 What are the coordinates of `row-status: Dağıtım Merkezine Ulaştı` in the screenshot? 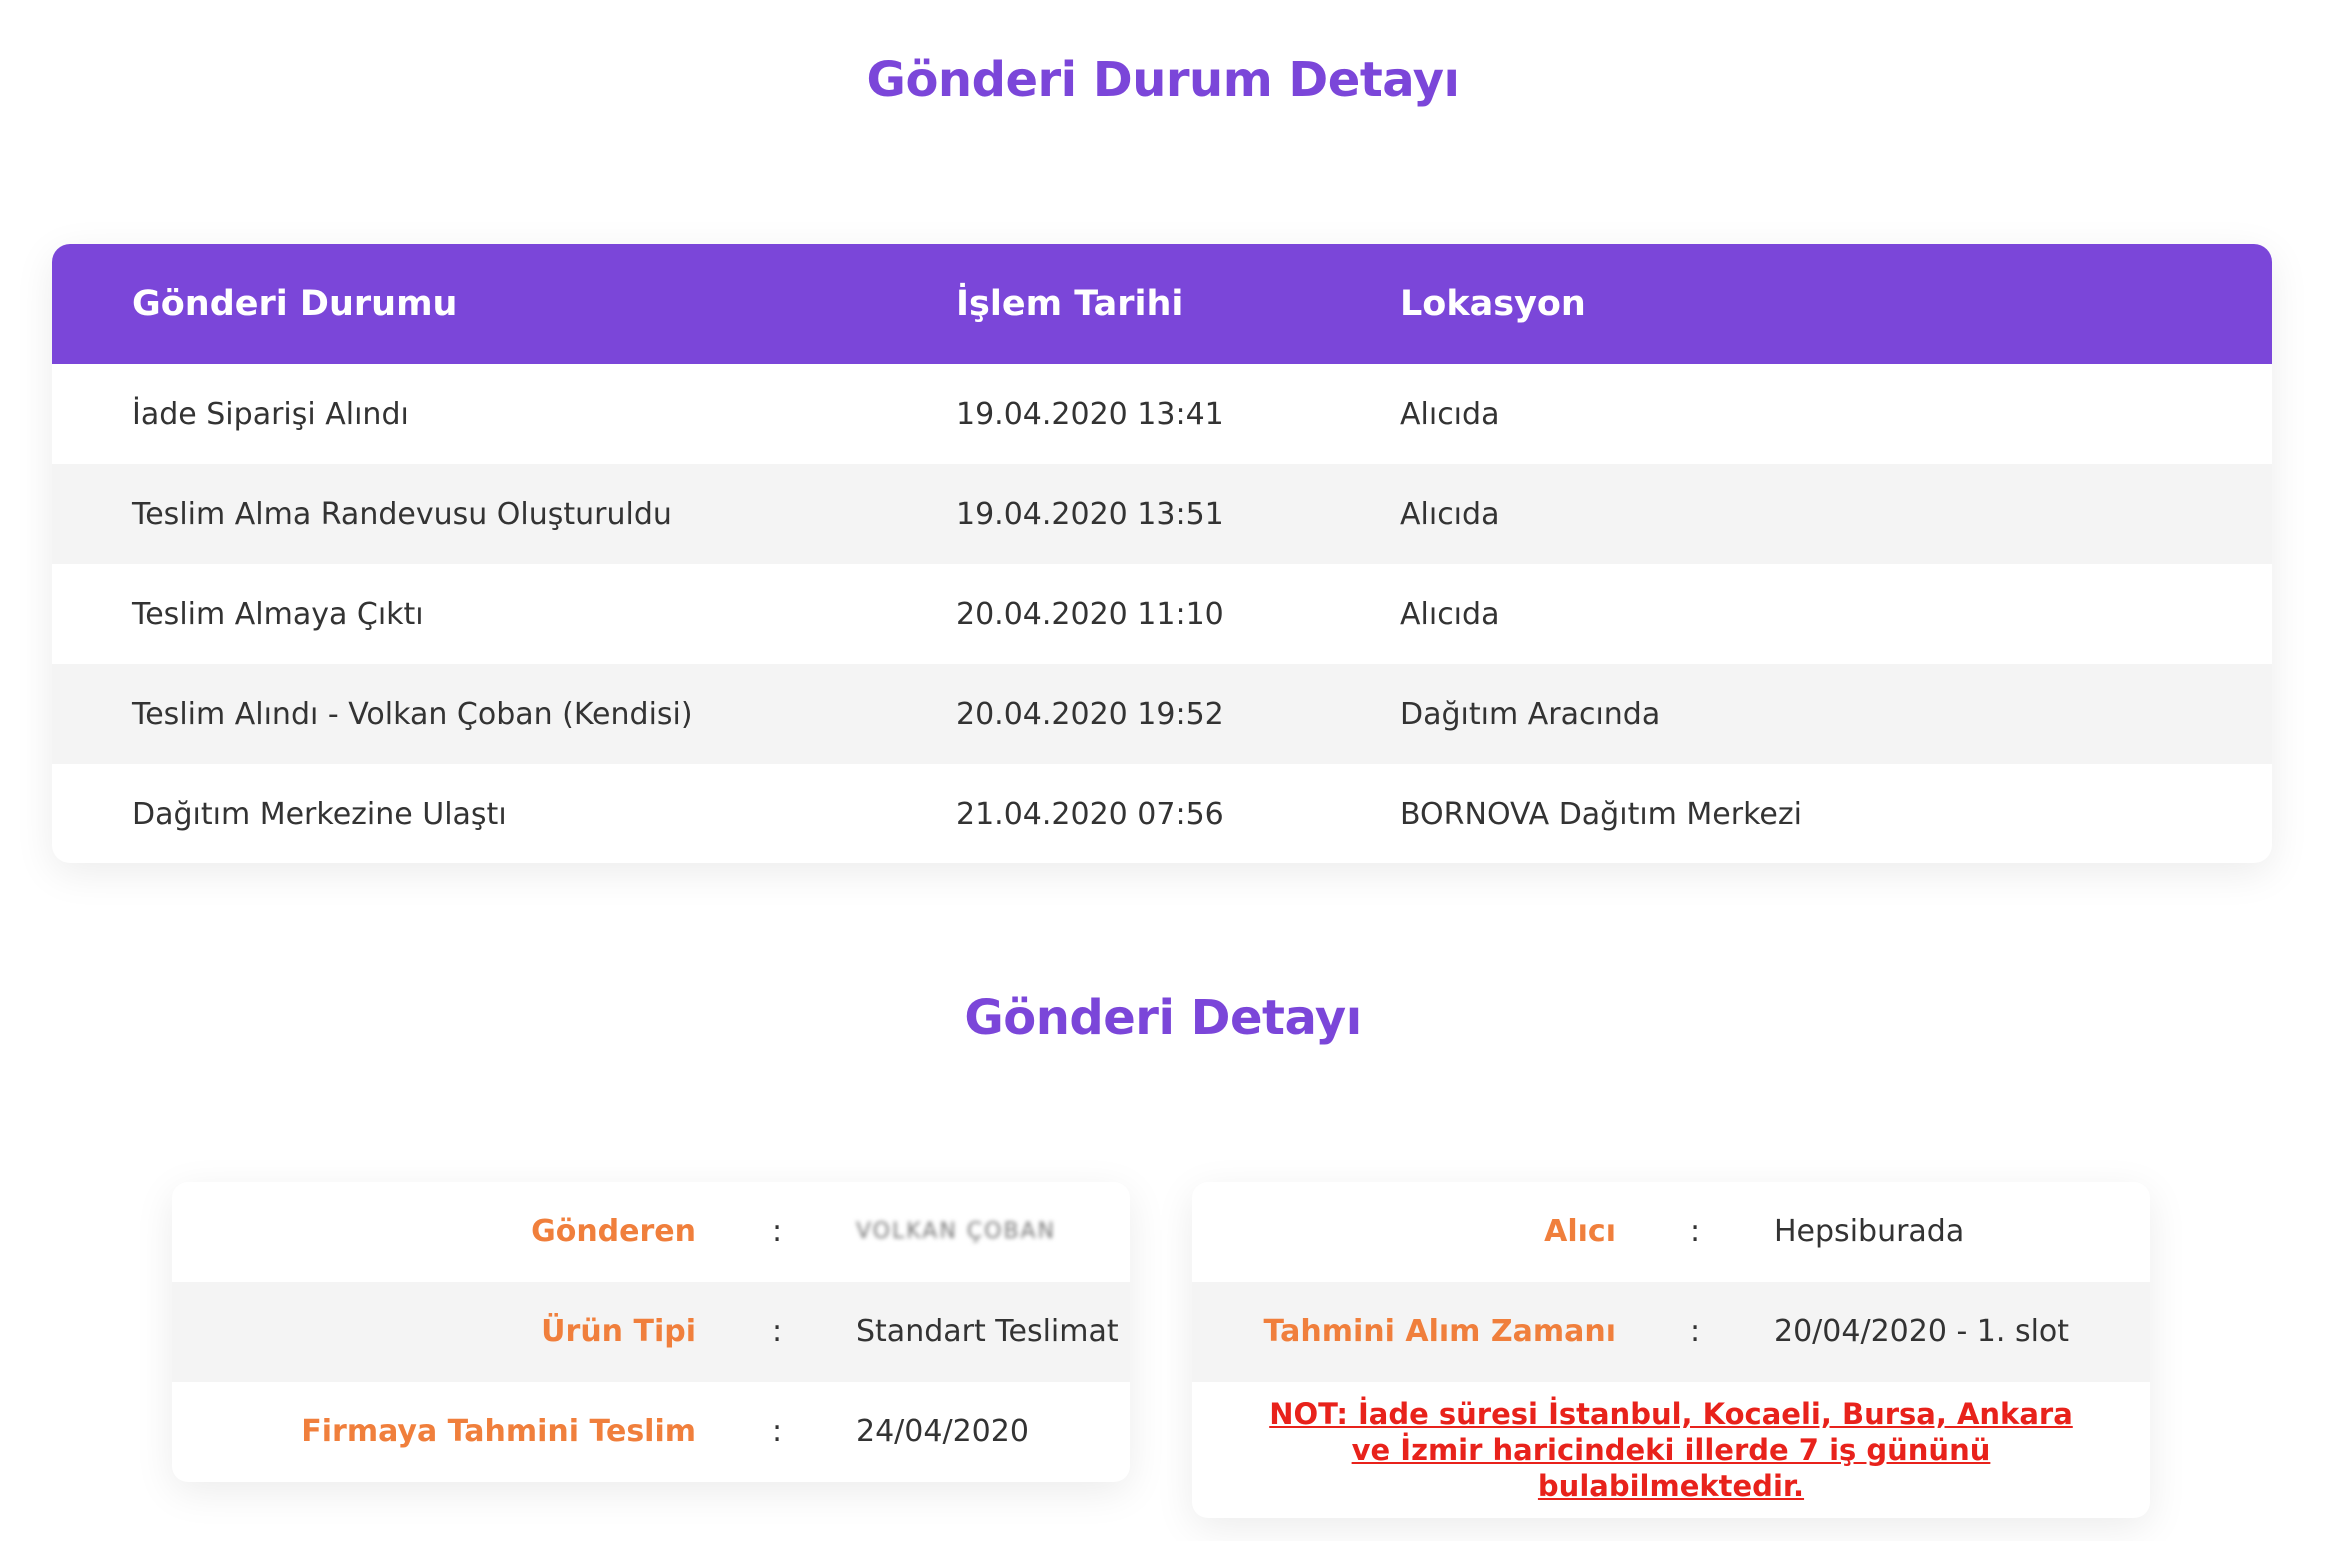 It's located at (319, 814).